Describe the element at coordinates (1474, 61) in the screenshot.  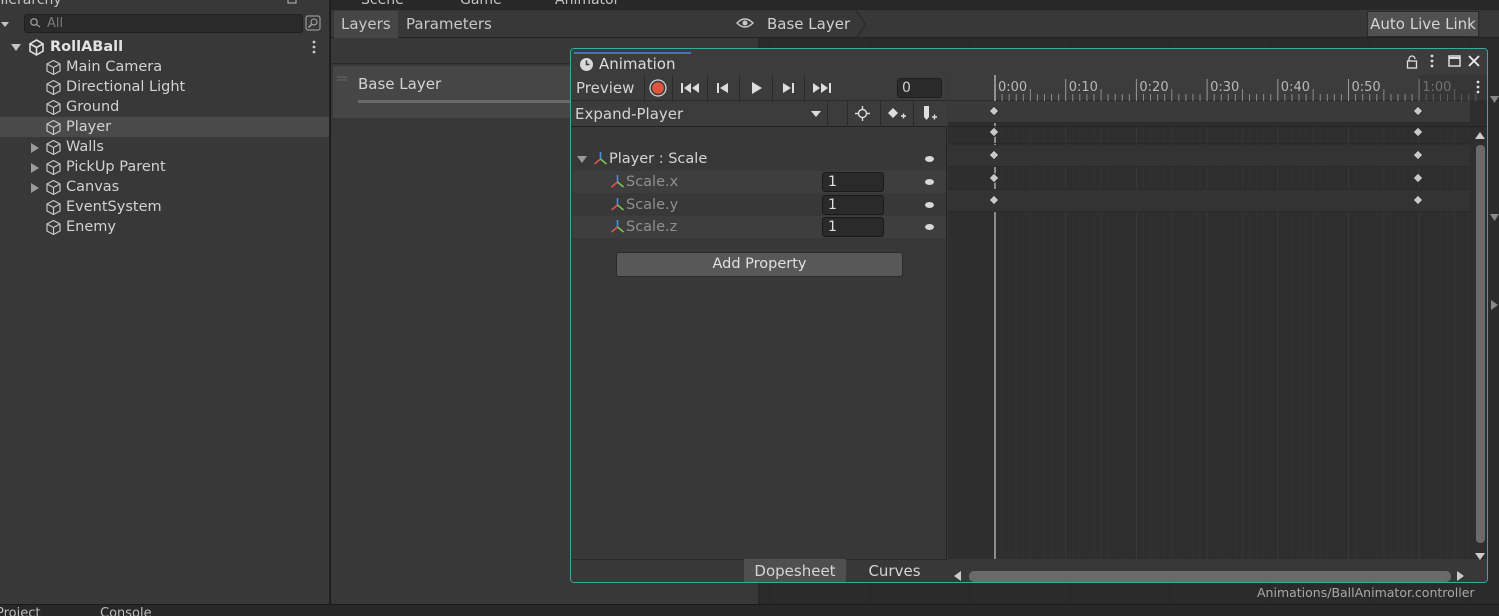
I see `close-icon` at that location.